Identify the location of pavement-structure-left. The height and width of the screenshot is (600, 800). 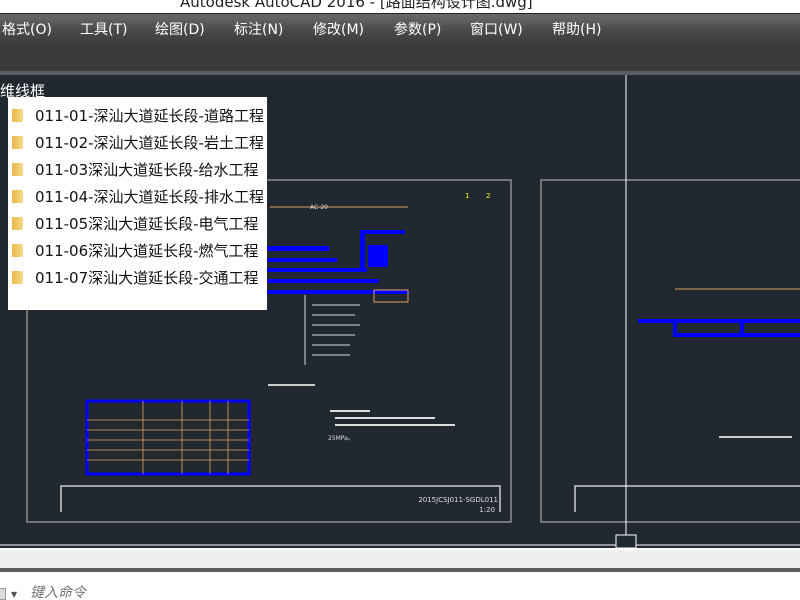
(338, 262).